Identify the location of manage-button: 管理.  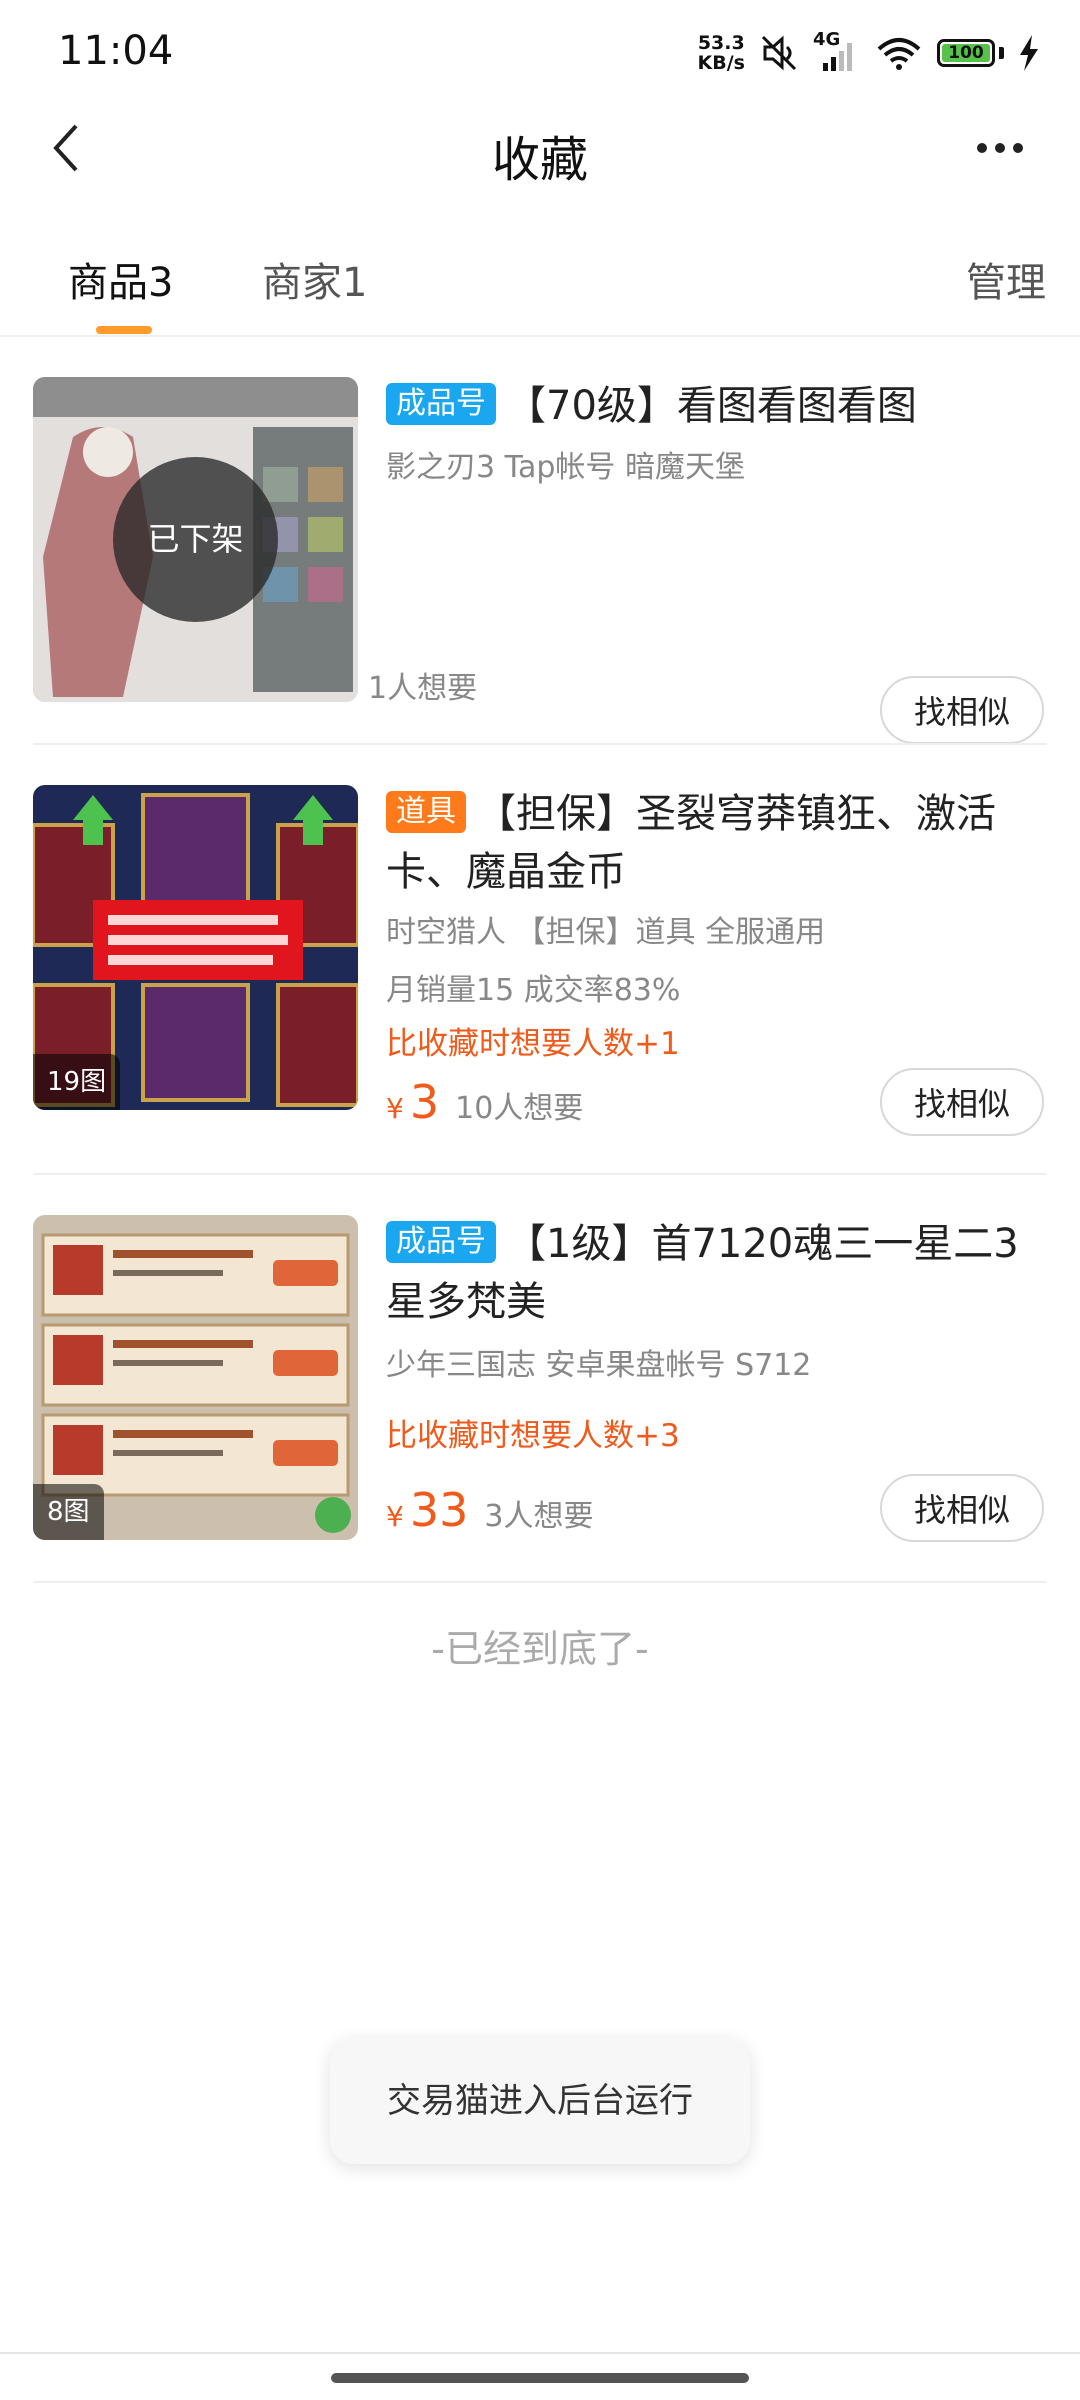
(1006, 279).